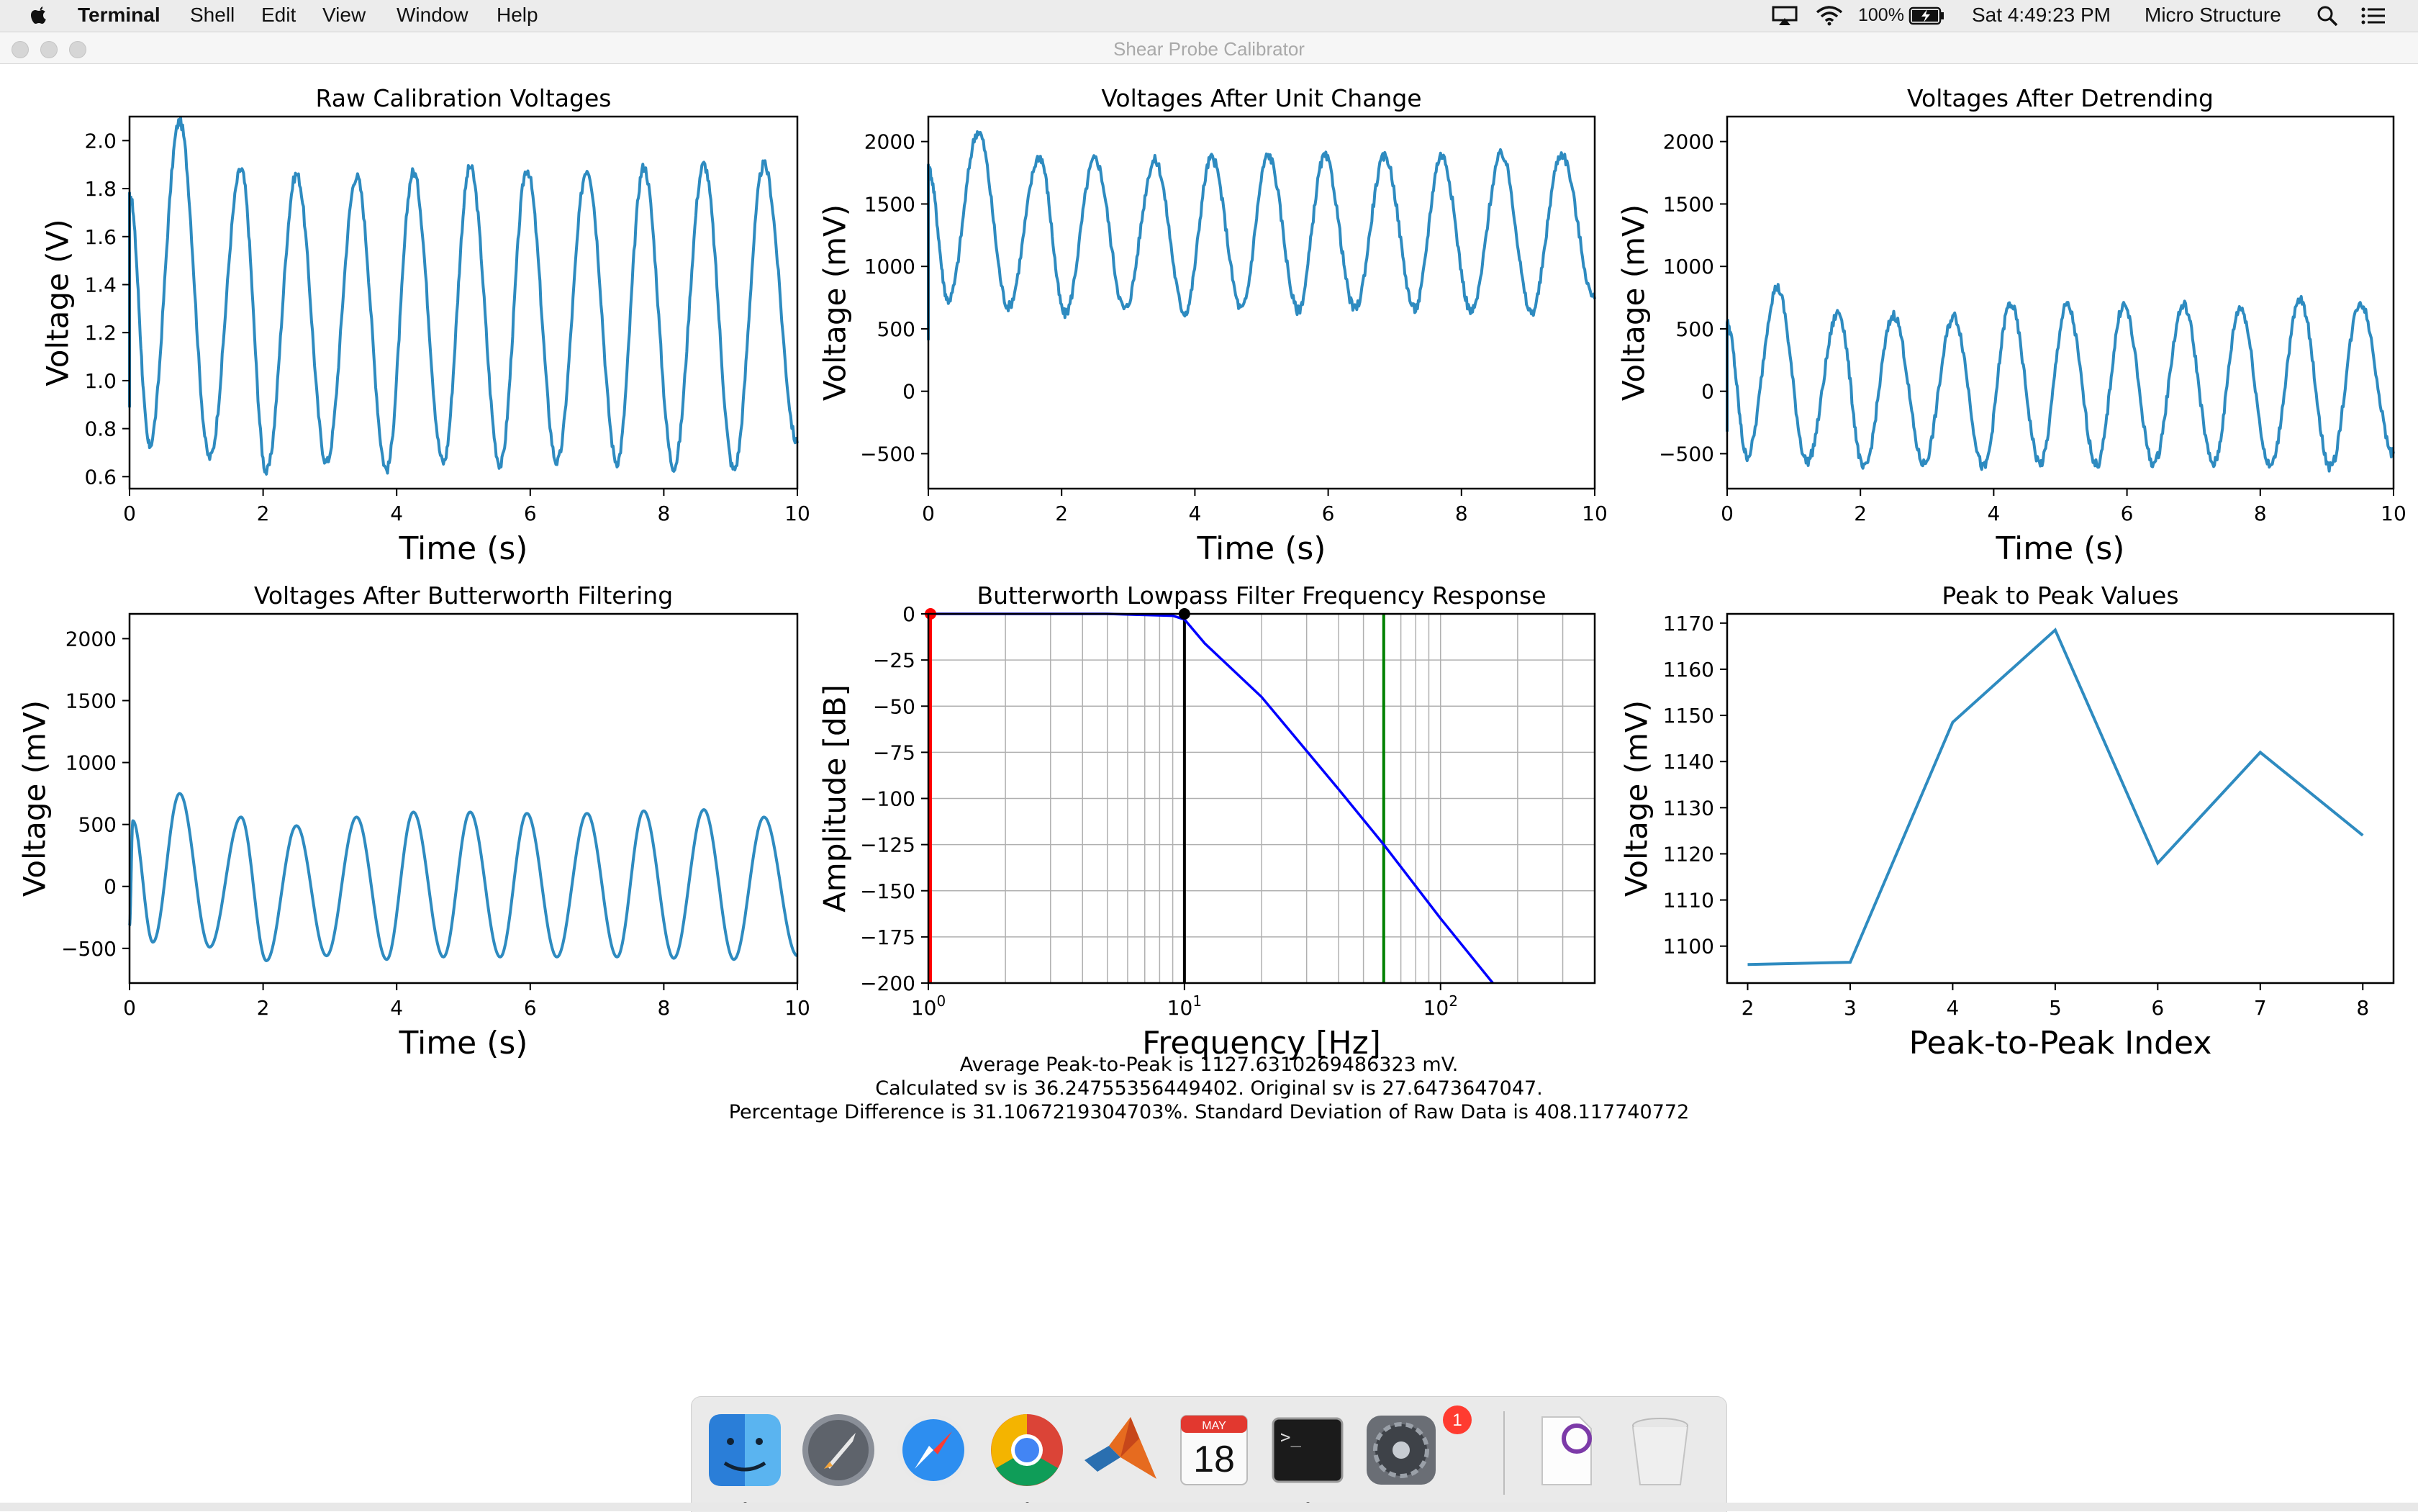 This screenshot has height=1512, width=2418. I want to click on y-tick-label: 1150, so click(1688, 716).